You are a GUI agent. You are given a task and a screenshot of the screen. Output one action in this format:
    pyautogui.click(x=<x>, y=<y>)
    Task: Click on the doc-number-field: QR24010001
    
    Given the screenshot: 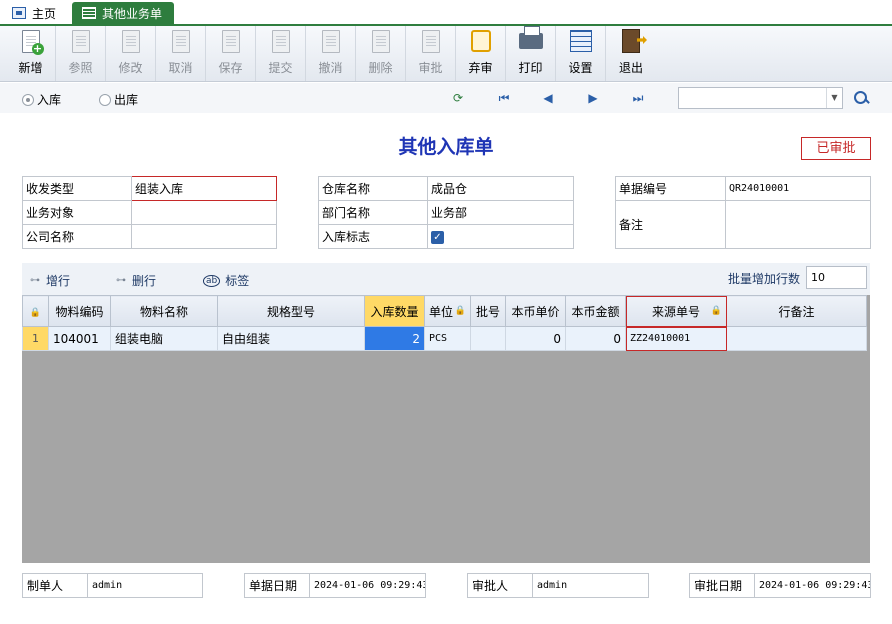 What is the action you would take?
    pyautogui.click(x=798, y=188)
    